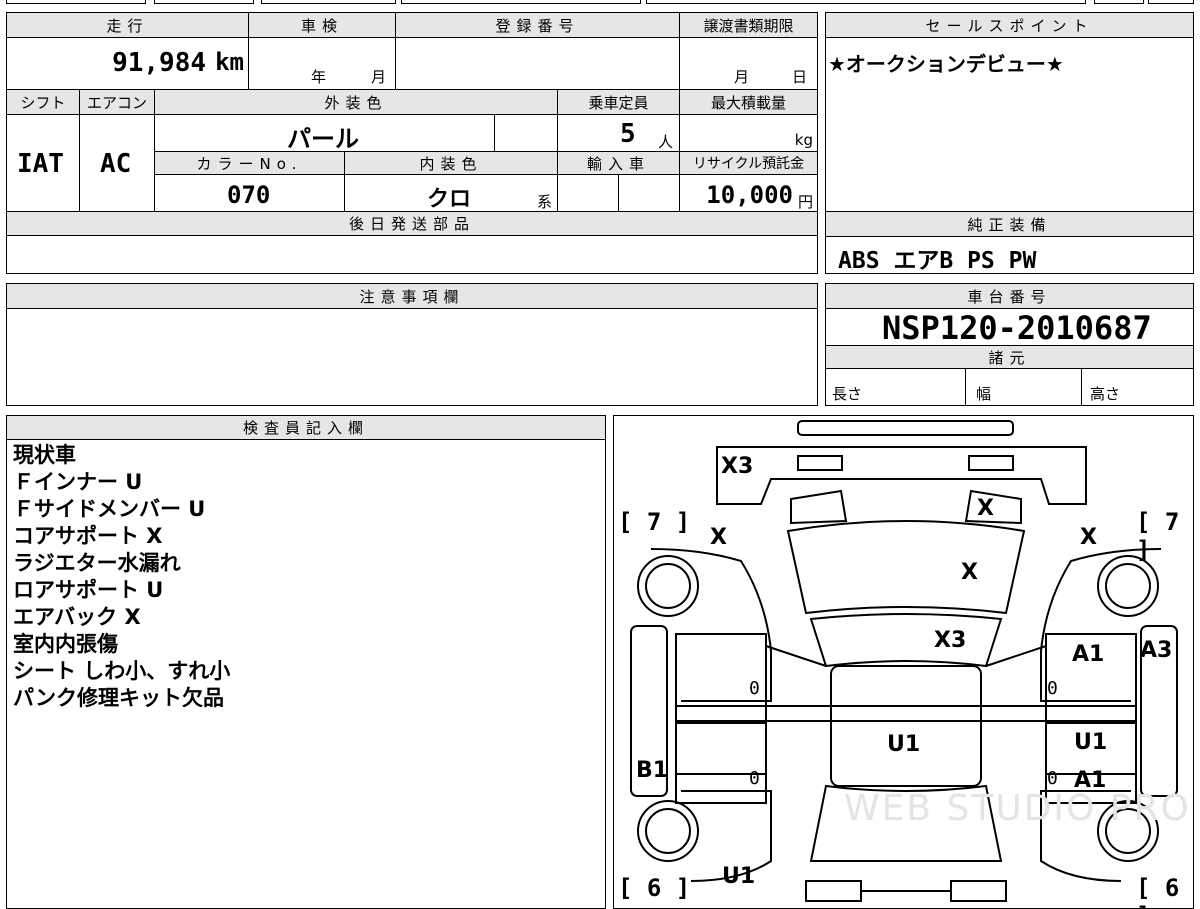 This screenshot has width=1200, height=909. Describe the element at coordinates (1158, 536) in the screenshot. I see `fr-tire-tread: [ 7 ]` at that location.